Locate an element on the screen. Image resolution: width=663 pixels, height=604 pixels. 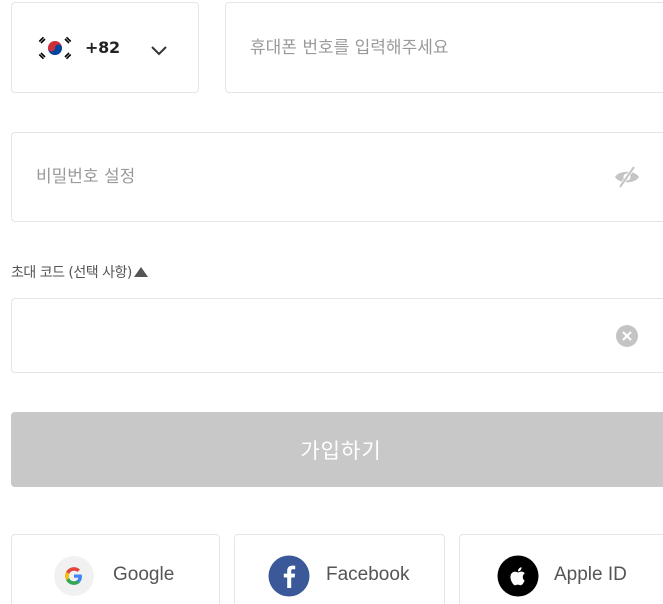
invite-code-toggle: 초대 코드 (선택 사항) is located at coordinates (79, 272).